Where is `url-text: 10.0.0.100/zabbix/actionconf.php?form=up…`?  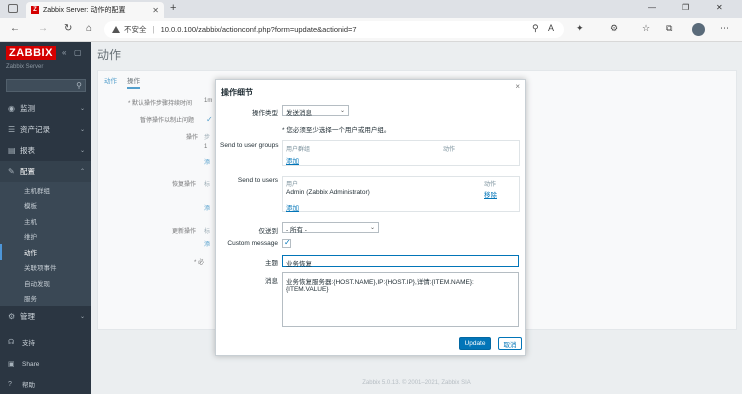 url-text: 10.0.0.100/zabbix/actionconf.php?form=up… is located at coordinates (258, 29).